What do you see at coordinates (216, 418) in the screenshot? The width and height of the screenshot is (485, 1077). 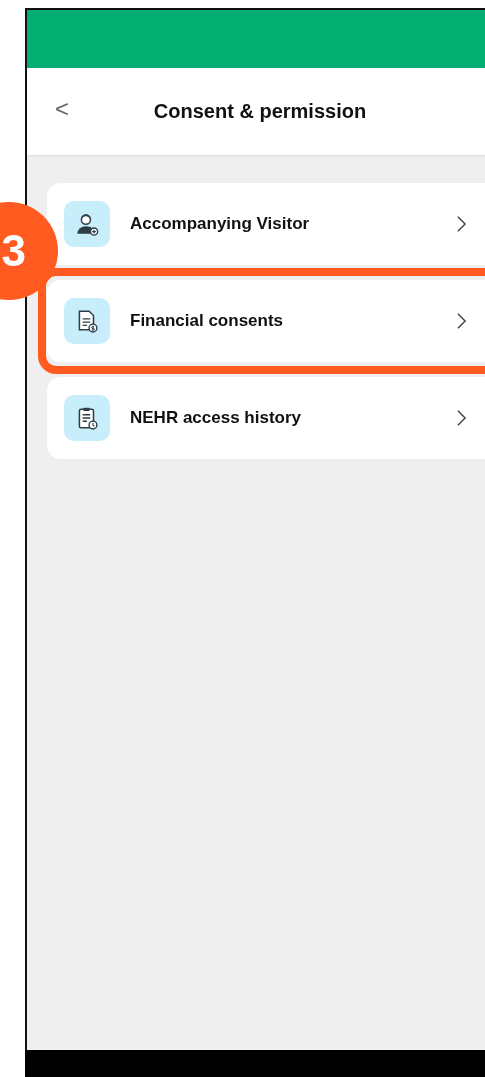 I see `item-label: NEHR access history` at bounding box center [216, 418].